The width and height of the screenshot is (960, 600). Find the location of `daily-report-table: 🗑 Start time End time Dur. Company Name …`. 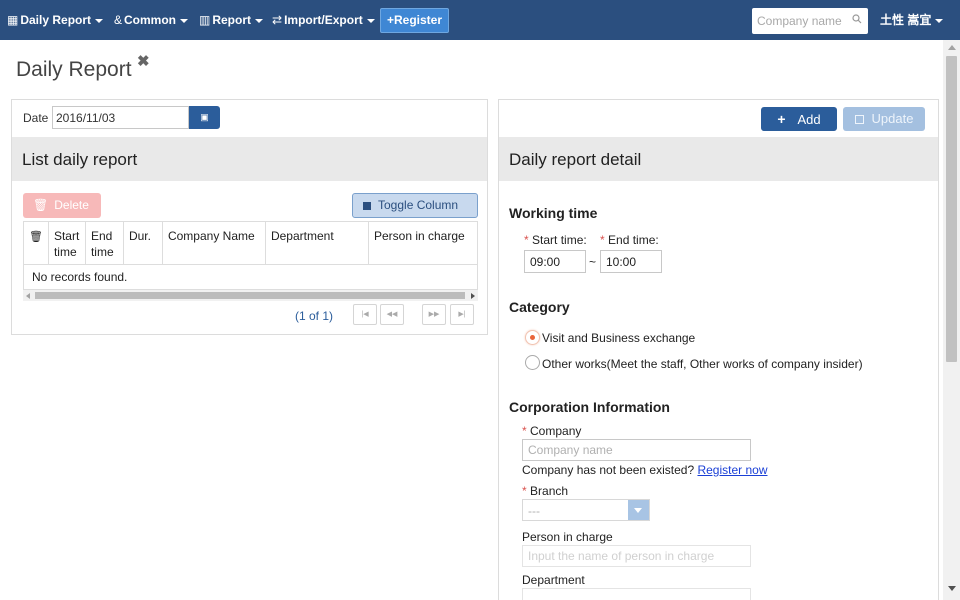

daily-report-table: 🗑 Start time End time Dur. Company Name … is located at coordinates (251, 255).